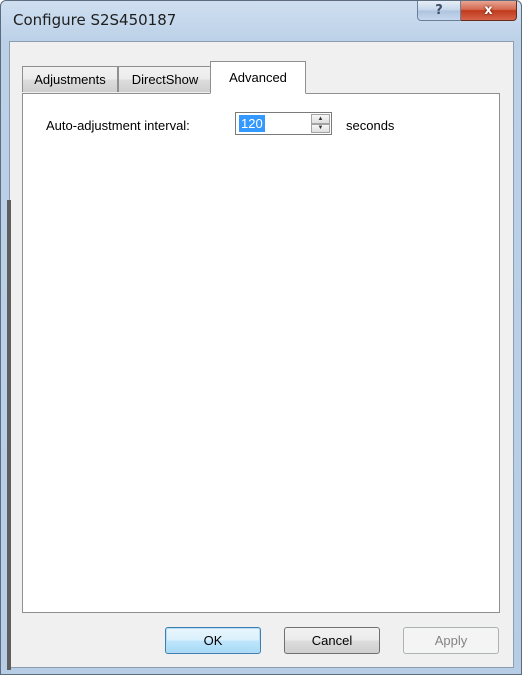 This screenshot has height=677, width=524. I want to click on help-icon: ?, so click(439, 10).